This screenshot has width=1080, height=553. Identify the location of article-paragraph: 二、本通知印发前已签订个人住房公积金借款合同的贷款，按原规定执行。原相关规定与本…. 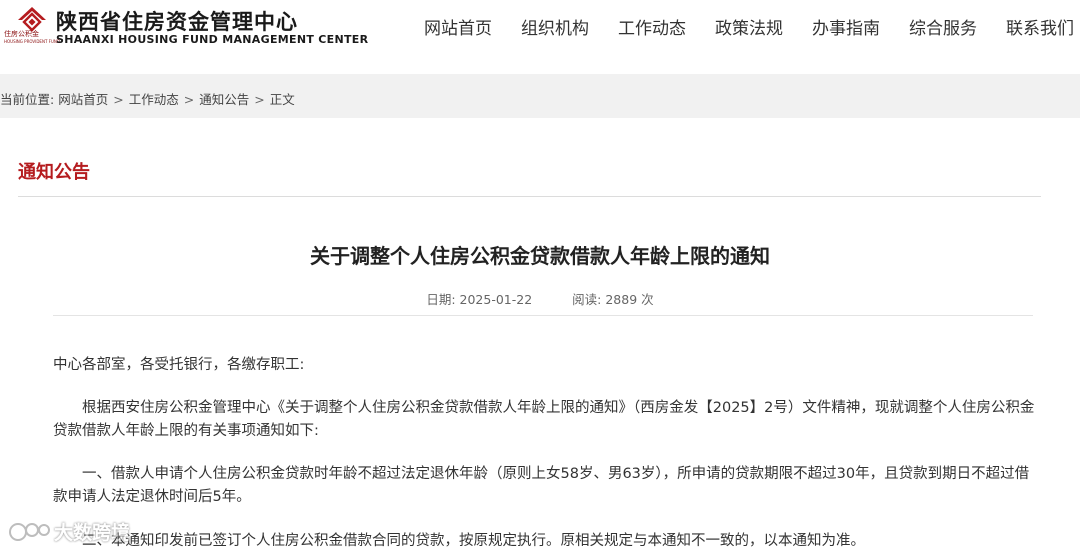
(473, 541).